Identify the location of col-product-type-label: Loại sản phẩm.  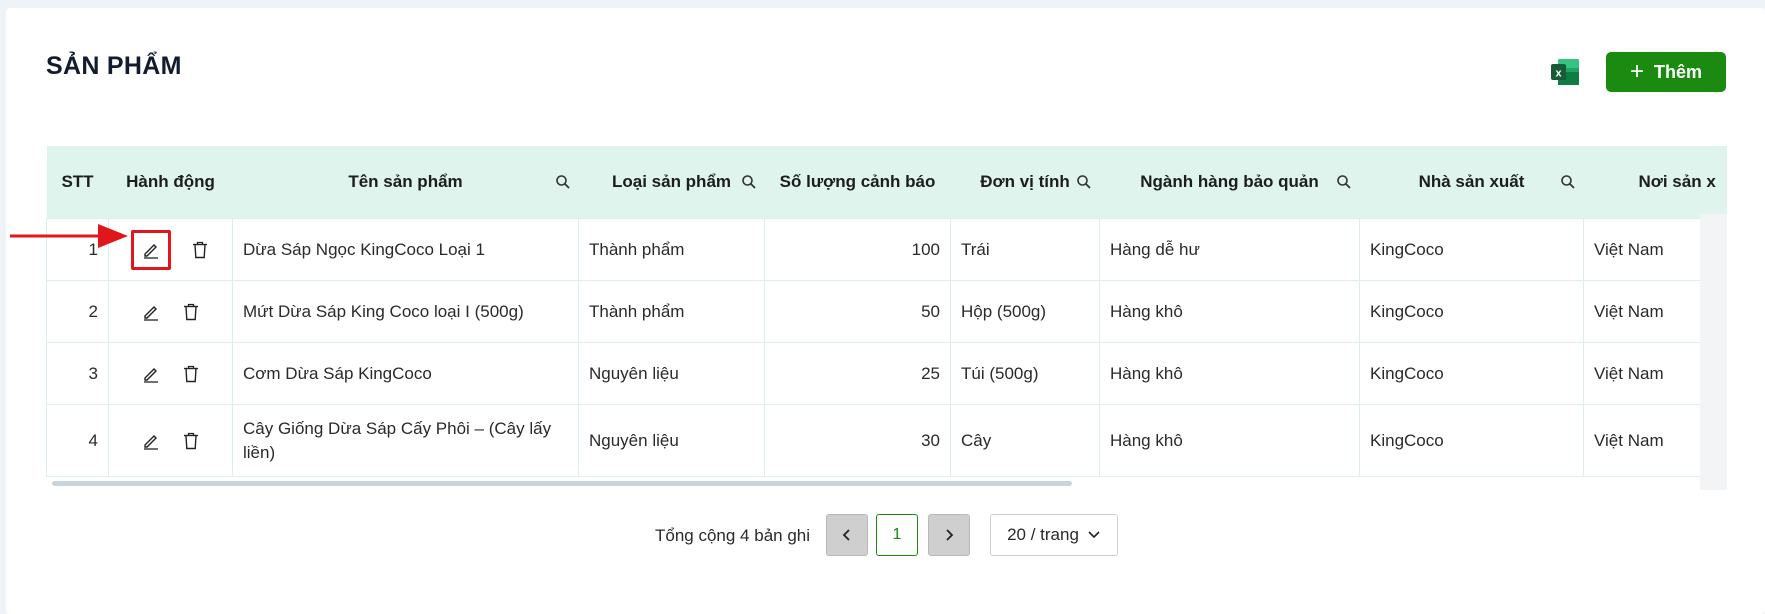
(671, 181).